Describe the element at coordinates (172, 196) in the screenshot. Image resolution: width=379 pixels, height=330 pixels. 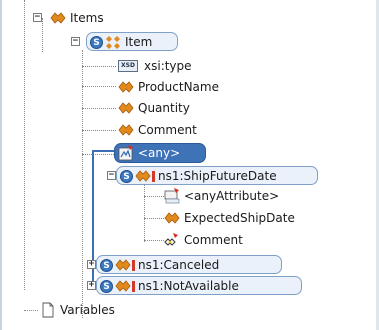
I see `any-attribute-icon` at that location.